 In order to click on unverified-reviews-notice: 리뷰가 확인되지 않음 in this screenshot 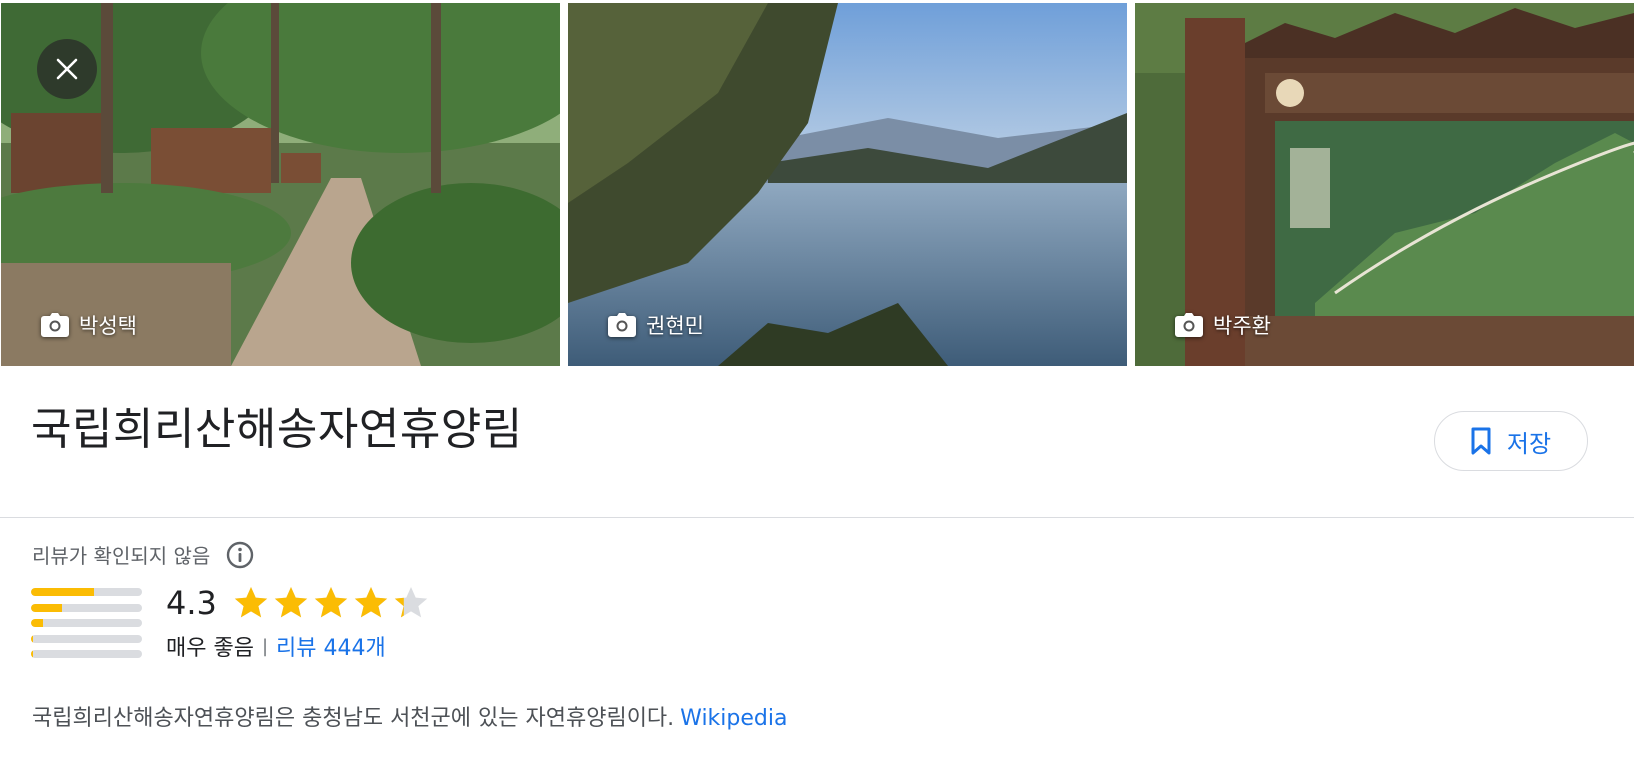, I will do `click(143, 554)`.